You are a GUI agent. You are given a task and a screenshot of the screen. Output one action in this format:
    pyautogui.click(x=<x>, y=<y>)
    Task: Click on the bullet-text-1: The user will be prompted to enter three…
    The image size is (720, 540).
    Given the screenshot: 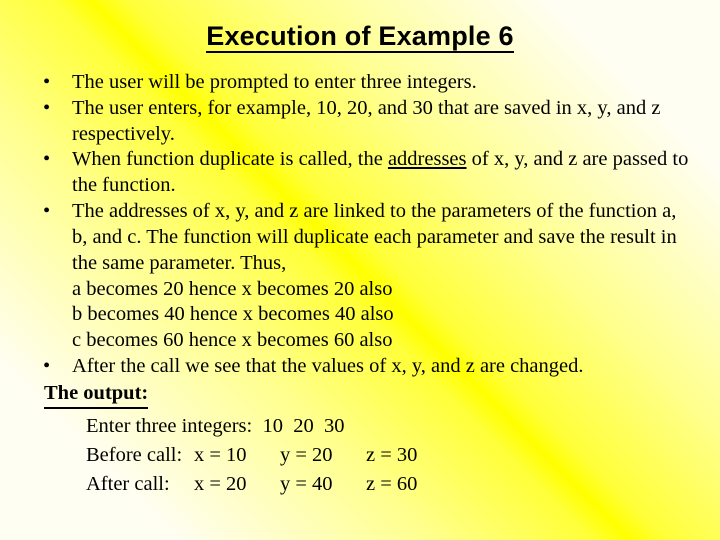 What is the action you would take?
    pyautogui.click(x=274, y=82)
    